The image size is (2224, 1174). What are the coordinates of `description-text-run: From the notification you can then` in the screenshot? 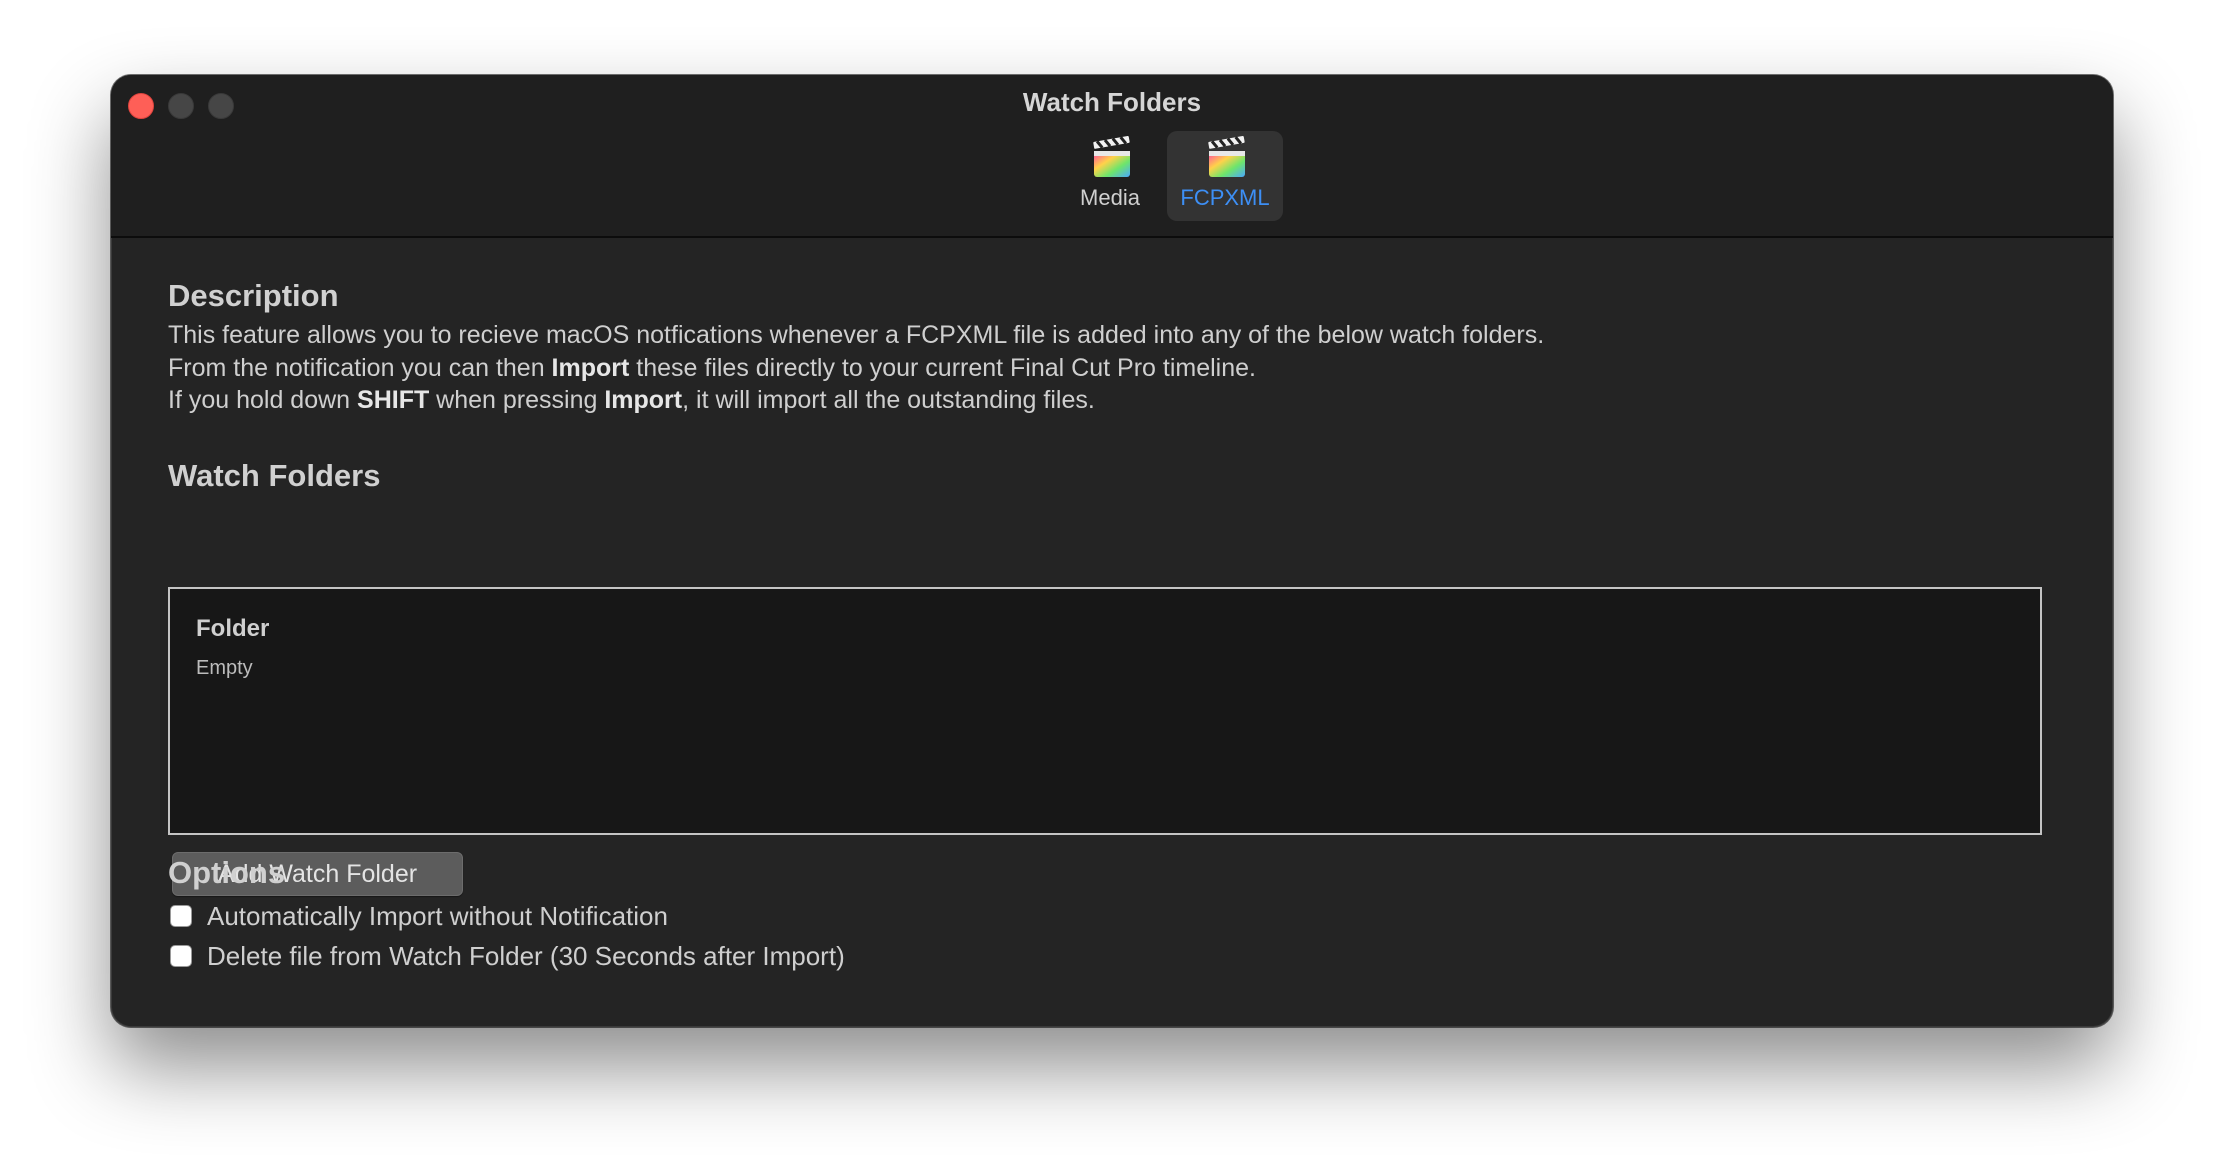 It's located at (360, 367).